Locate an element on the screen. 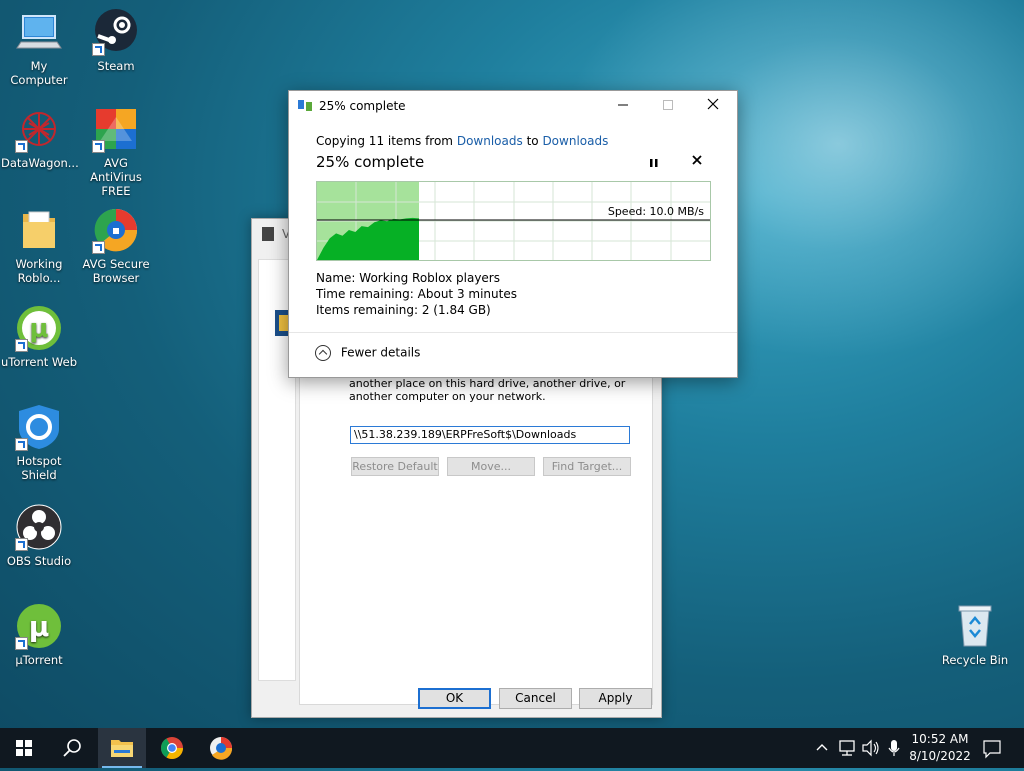  detail-items: Items remaining: 2 (1.84 GB) is located at coordinates (403, 310).